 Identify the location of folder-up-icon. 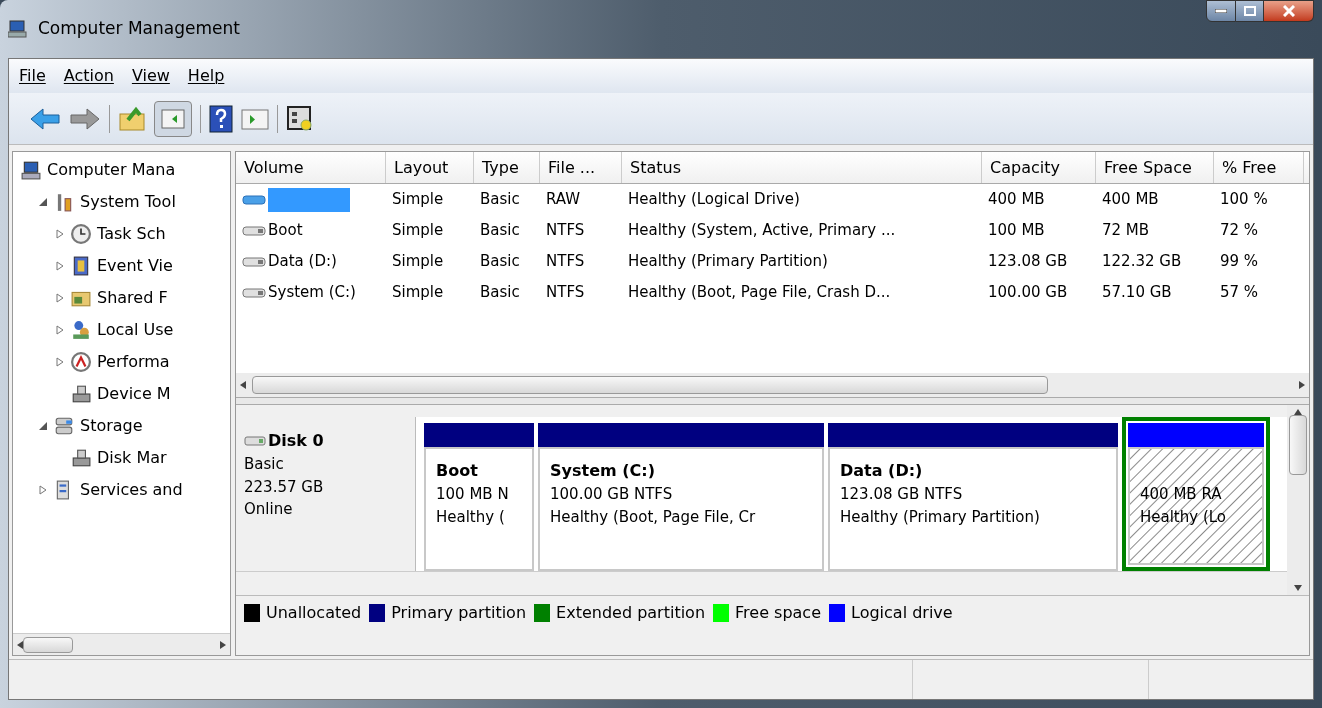
(132, 118).